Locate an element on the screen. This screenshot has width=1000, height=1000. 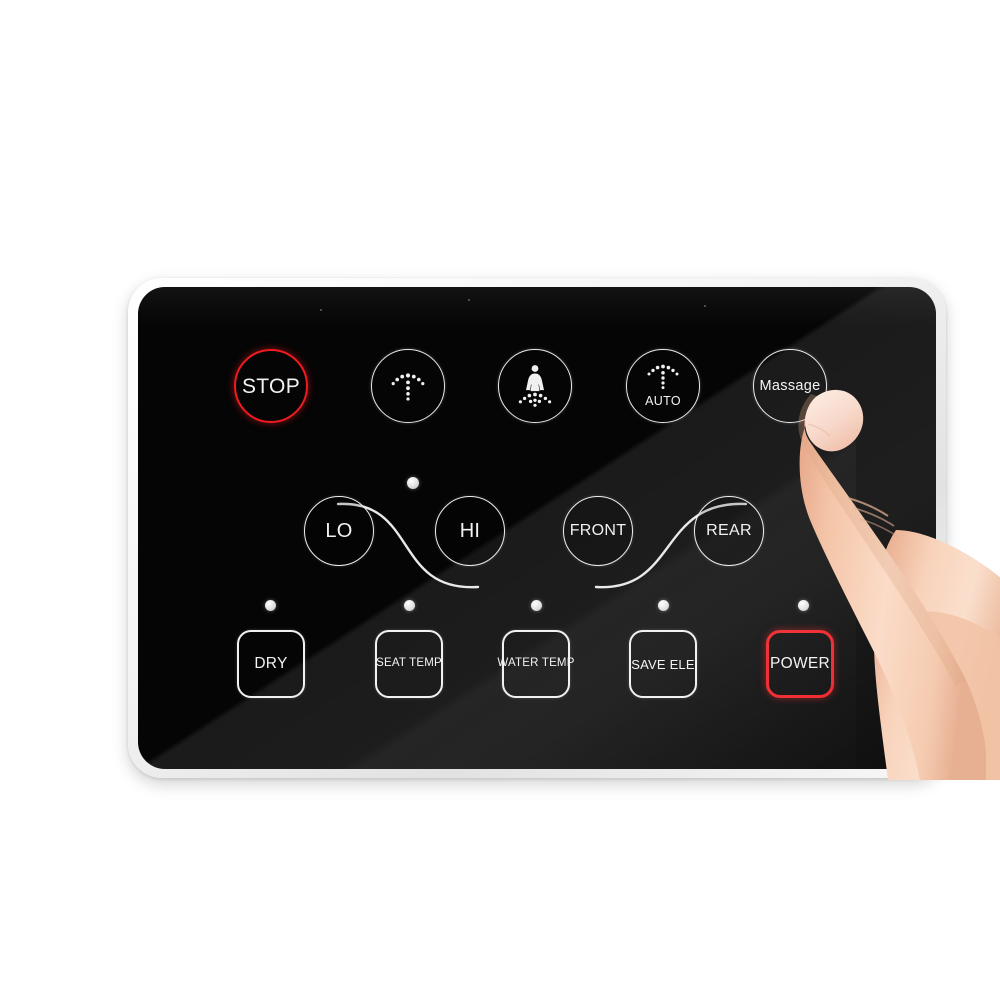
pressure-hi-label: HI is located at coordinates (470, 531).